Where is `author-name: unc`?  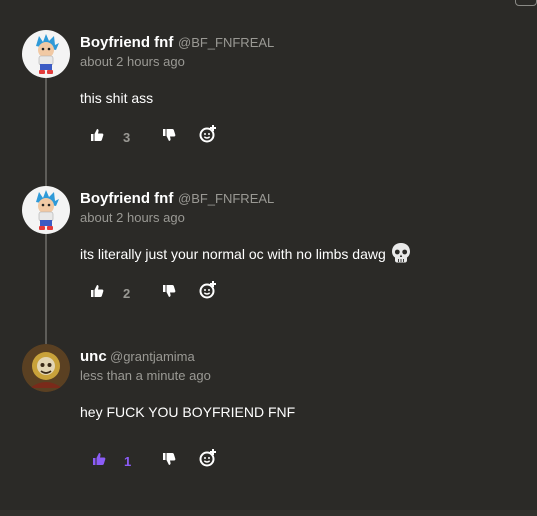
author-name: unc is located at coordinates (93, 356).